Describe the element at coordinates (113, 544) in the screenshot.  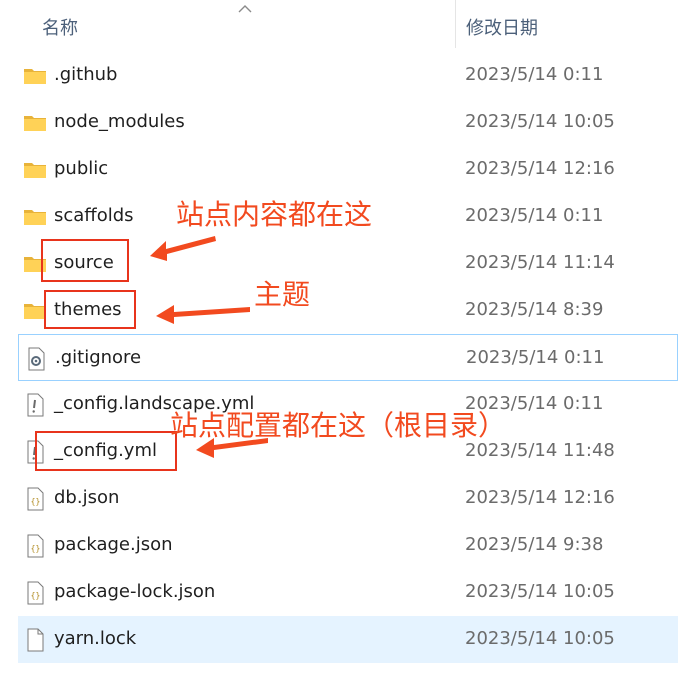
I see `file-name: package.json` at that location.